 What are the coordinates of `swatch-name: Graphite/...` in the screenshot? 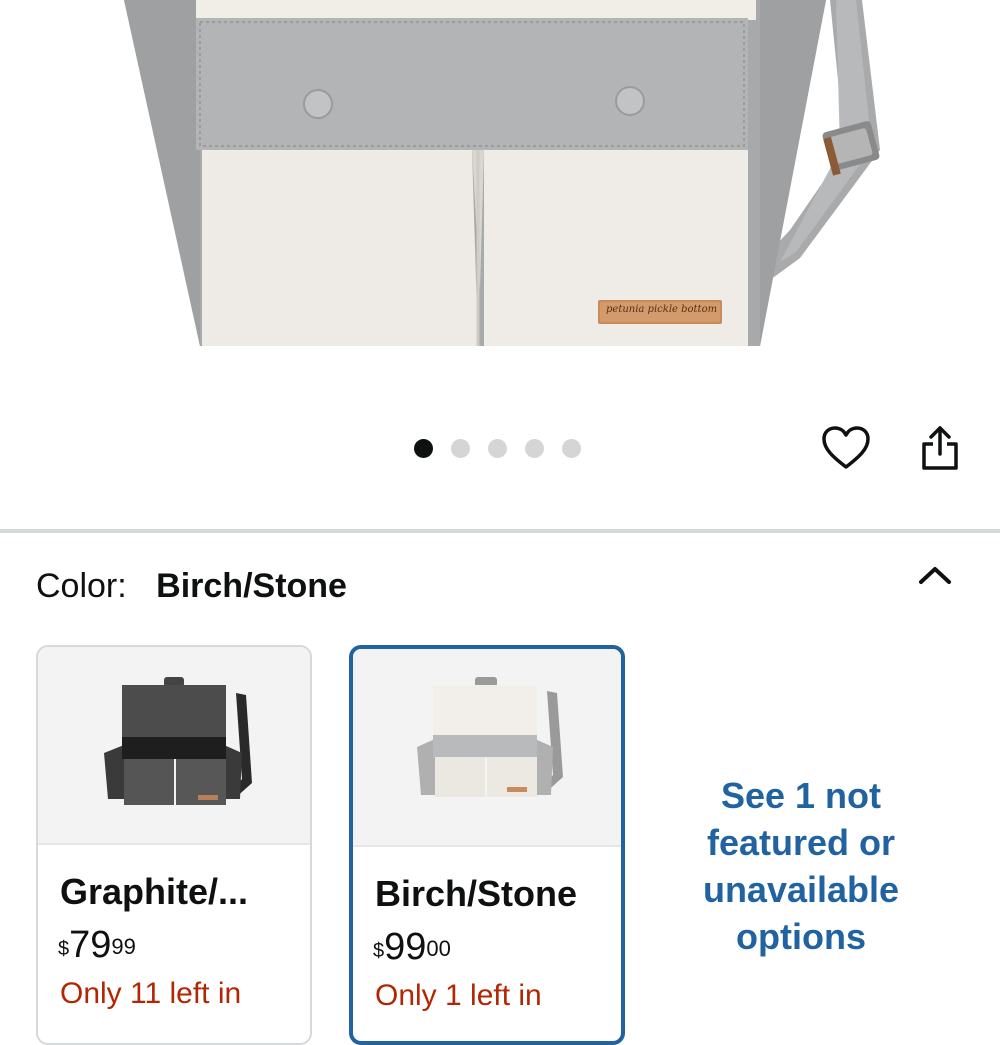 It's located at (154, 891).